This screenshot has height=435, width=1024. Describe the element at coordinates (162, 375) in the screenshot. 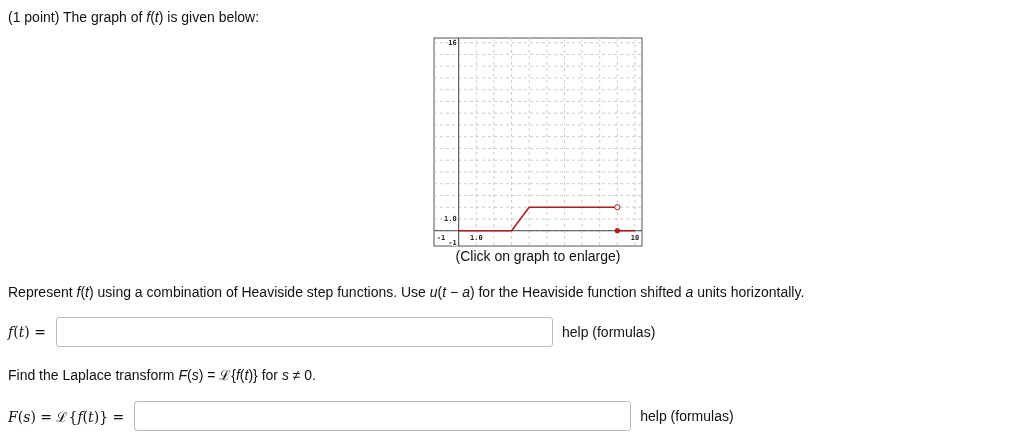

I see `question-text: Find the Laplace transform F(s) = ℒ{f(t)} for s ≠ 0.` at that location.